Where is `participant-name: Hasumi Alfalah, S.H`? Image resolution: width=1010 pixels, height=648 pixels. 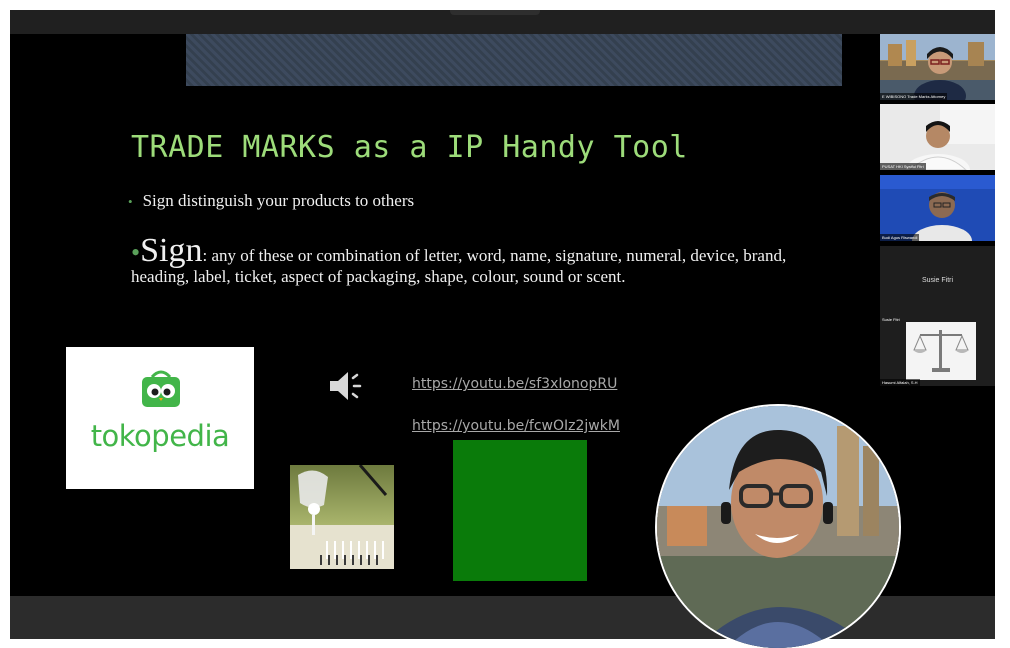 participant-name: Hasumi Alfalah, S.H is located at coordinates (900, 382).